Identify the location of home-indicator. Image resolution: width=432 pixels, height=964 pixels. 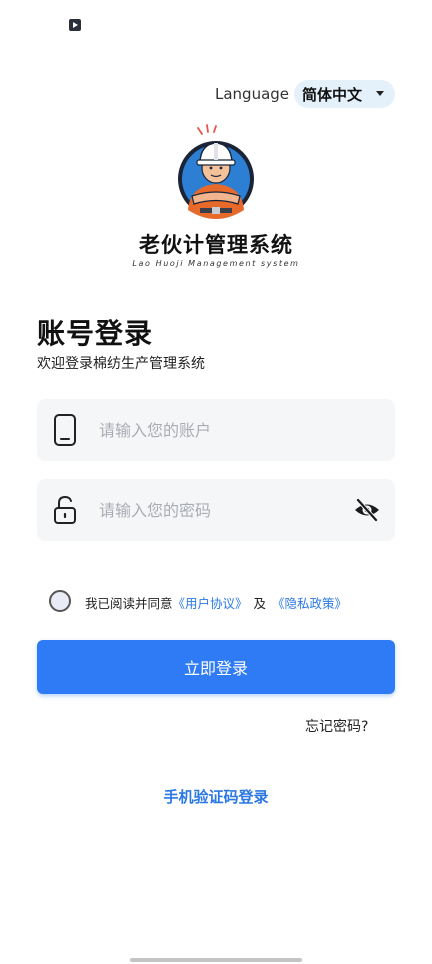
(216, 960).